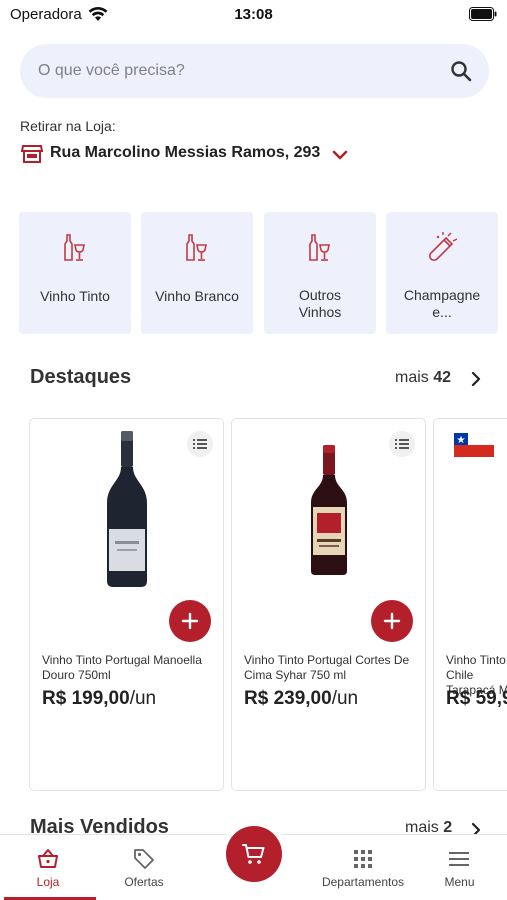 The height and width of the screenshot is (900, 507). Describe the element at coordinates (144, 882) in the screenshot. I see `tab-label: Ofertas` at that location.